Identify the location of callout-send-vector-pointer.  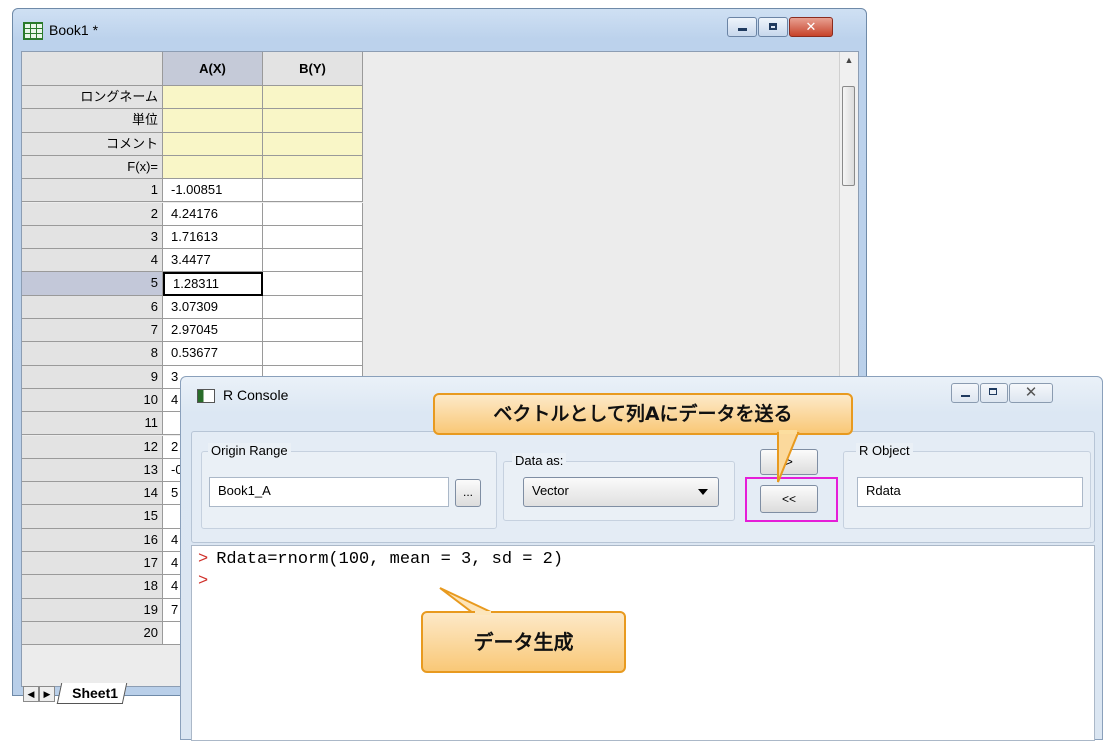
(788, 457).